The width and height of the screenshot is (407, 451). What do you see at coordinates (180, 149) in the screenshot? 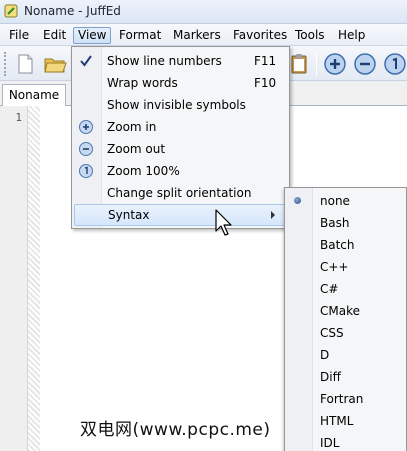
I see `menu-item-zoom-out: Zoom out` at bounding box center [180, 149].